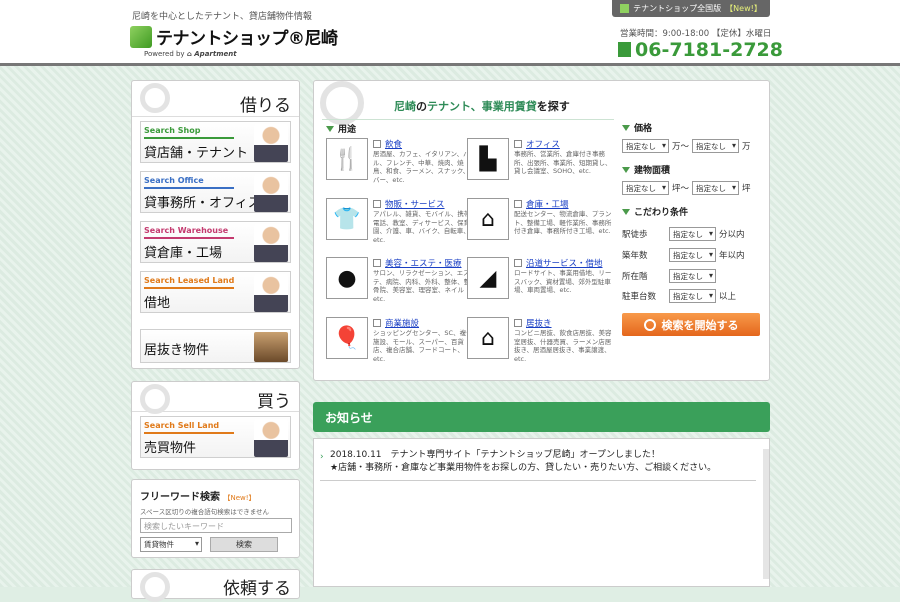  Describe the element at coordinates (244, 544) in the screenshot. I see `free-word-search-button: 検索` at that location.